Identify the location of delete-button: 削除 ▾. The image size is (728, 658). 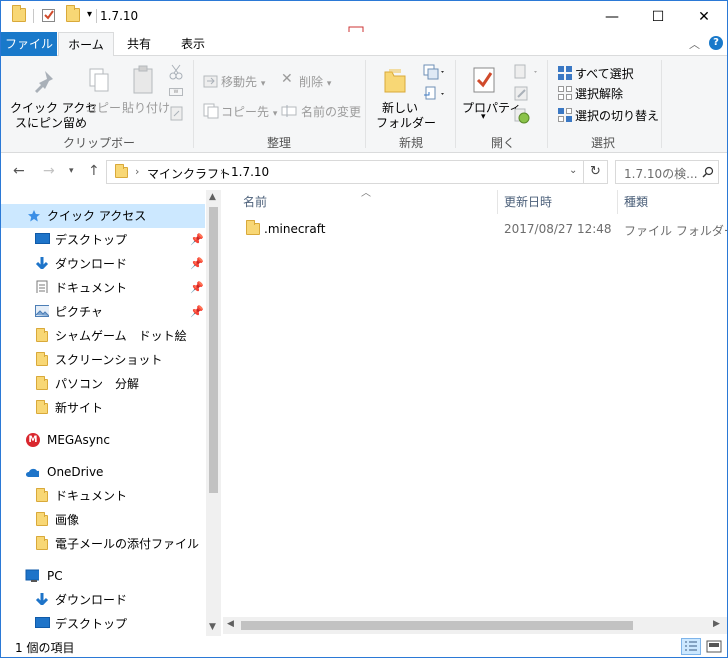
(315, 81).